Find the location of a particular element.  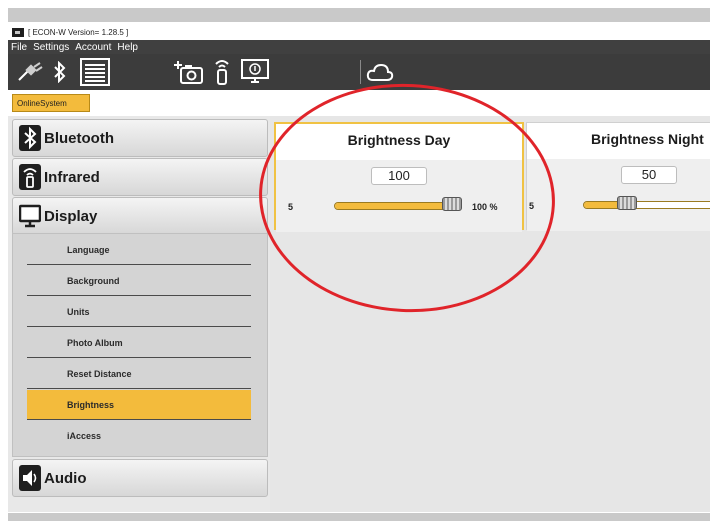

brightness-day-min-label: 5 is located at coordinates (291, 207).